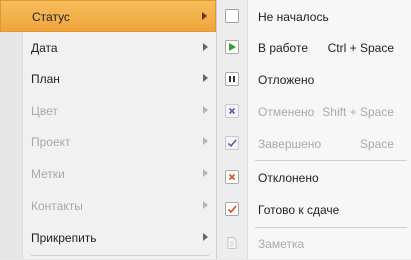 This screenshot has width=411, height=260. What do you see at coordinates (376, 144) in the screenshot?
I see `status-completed-shortcut: Space` at bounding box center [376, 144].